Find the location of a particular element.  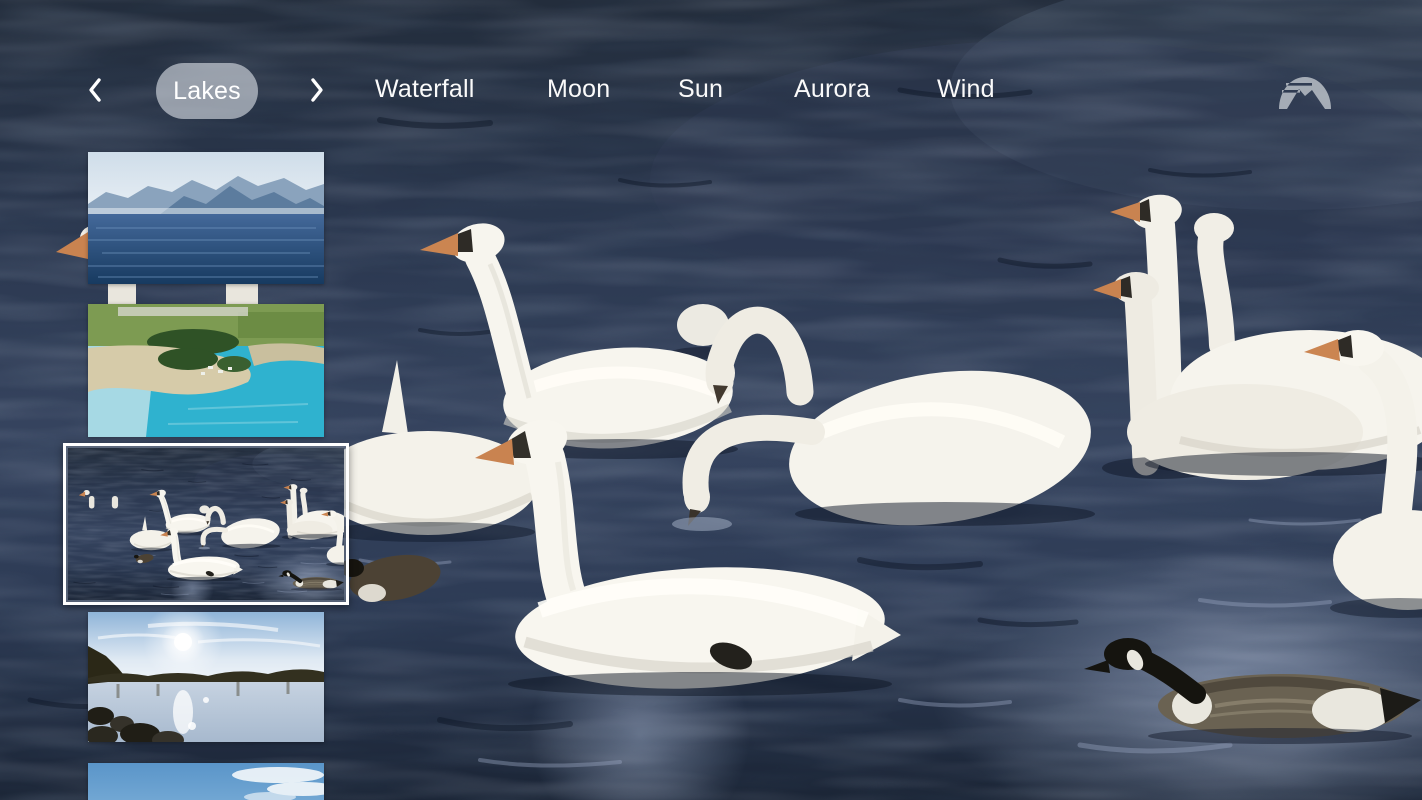

swans-image is located at coordinates (206, 524).